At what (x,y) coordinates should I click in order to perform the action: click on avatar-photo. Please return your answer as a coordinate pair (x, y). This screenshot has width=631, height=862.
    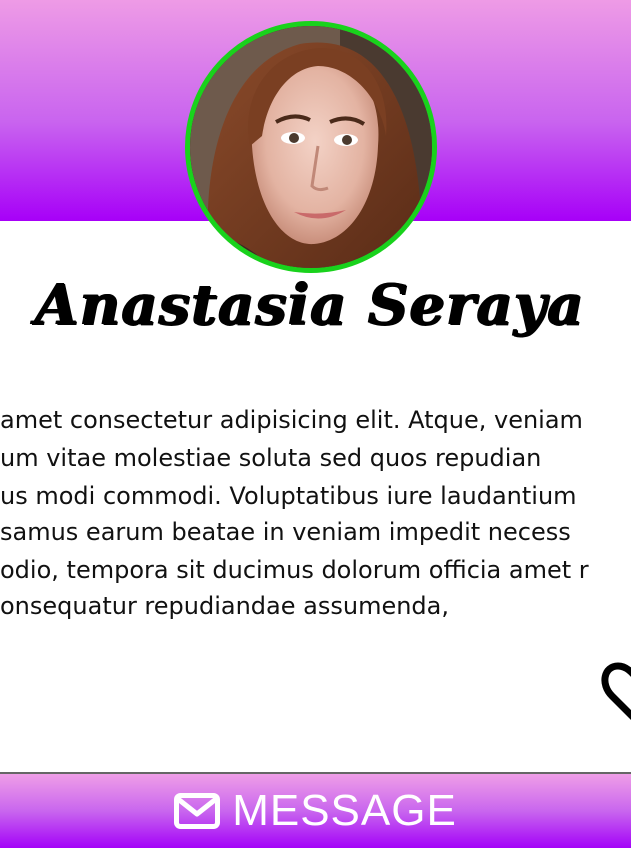
    Looking at the image, I should click on (311, 147).